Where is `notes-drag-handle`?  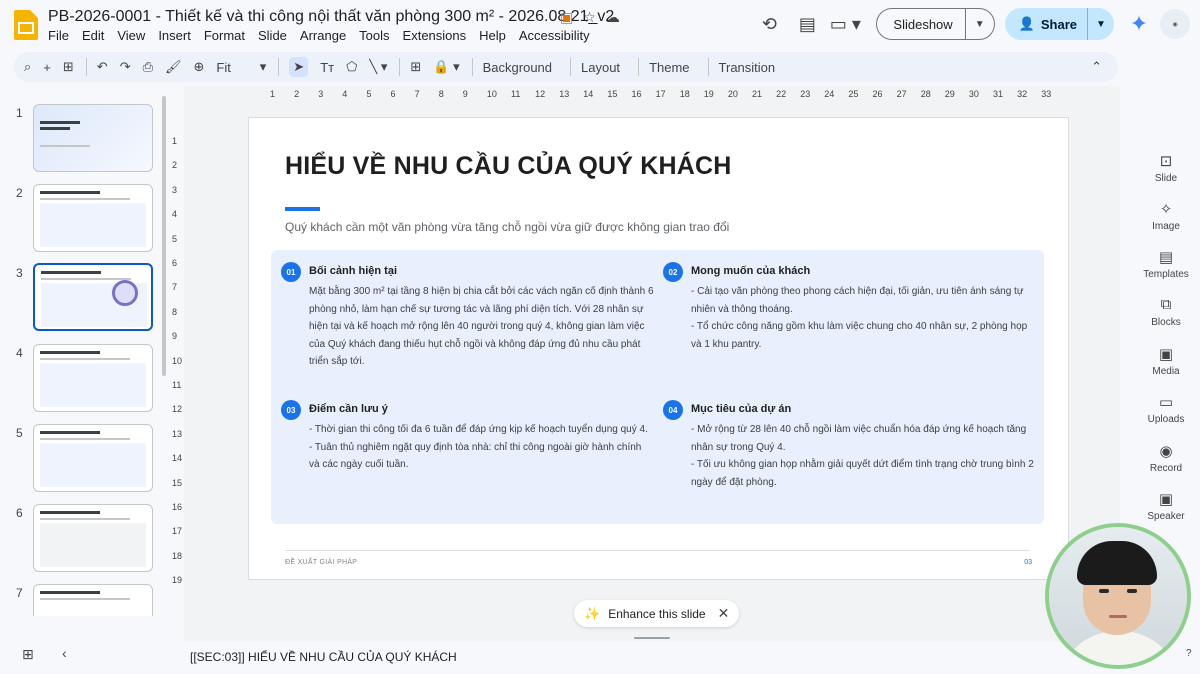 notes-drag-handle is located at coordinates (652, 638).